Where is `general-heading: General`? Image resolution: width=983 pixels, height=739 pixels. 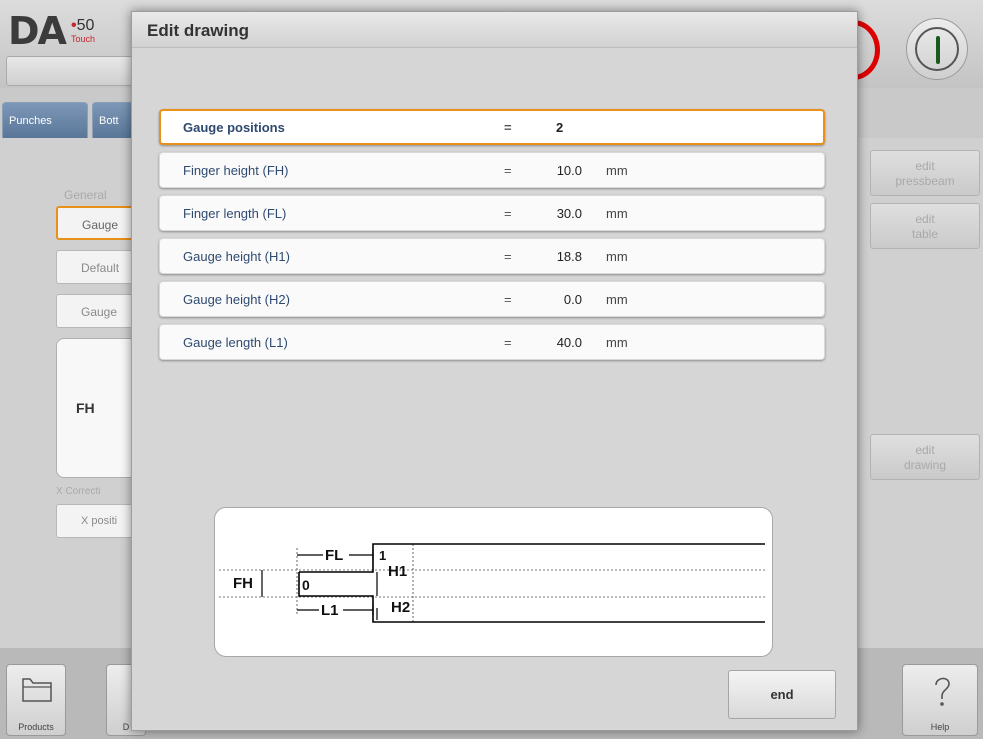 general-heading: General is located at coordinates (85, 195).